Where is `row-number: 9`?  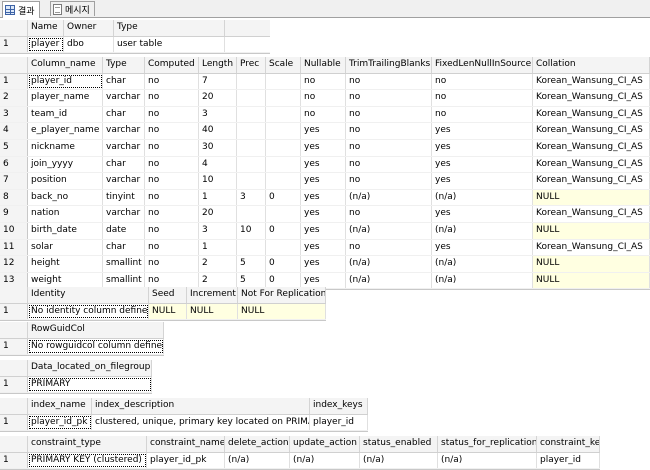 row-number: 9 is located at coordinates (14, 214).